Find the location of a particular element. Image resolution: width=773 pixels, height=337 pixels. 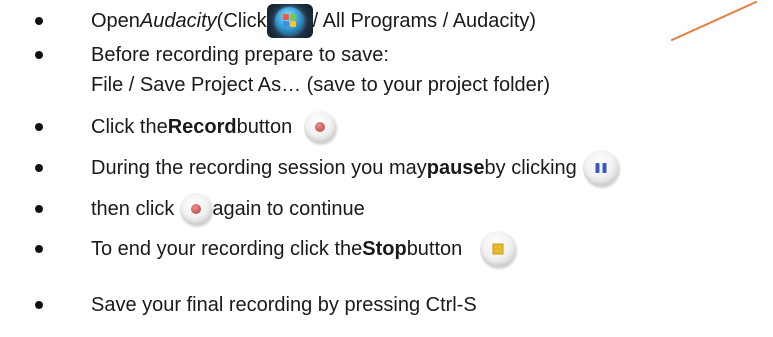

item-text: Click the is located at coordinates (129, 126).